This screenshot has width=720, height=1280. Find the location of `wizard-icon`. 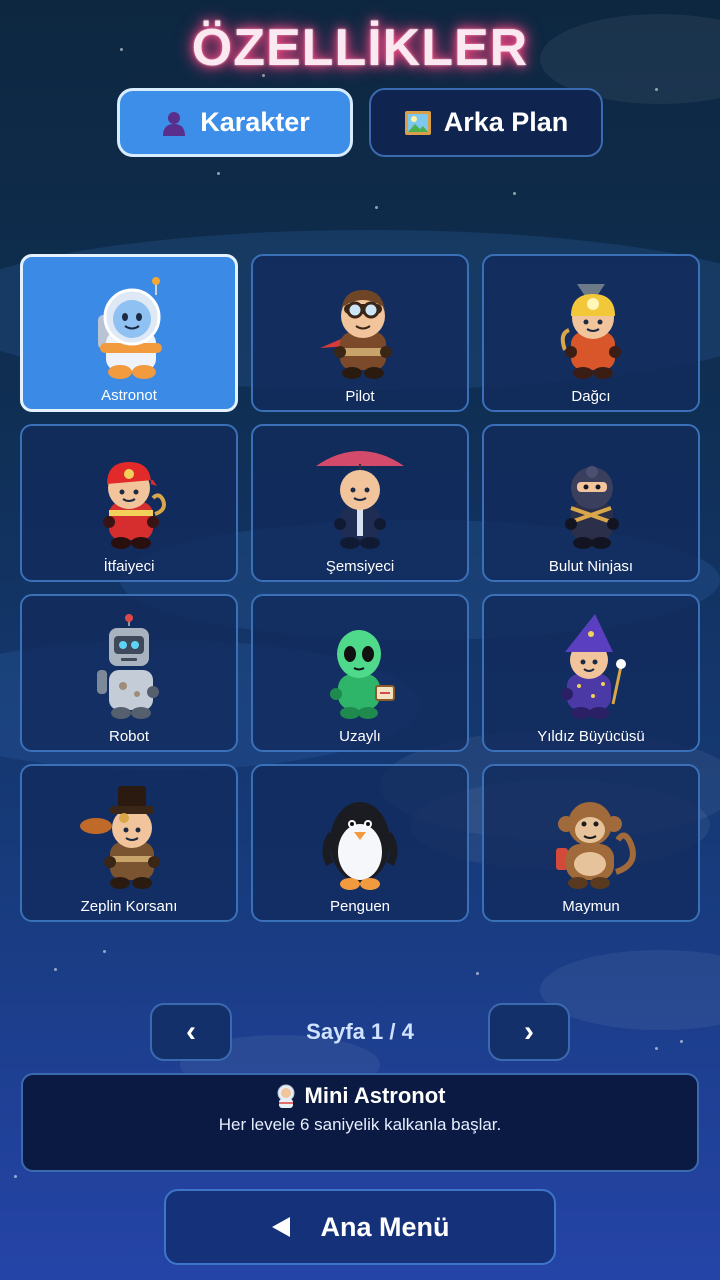

wizard-icon is located at coordinates (593, 666).